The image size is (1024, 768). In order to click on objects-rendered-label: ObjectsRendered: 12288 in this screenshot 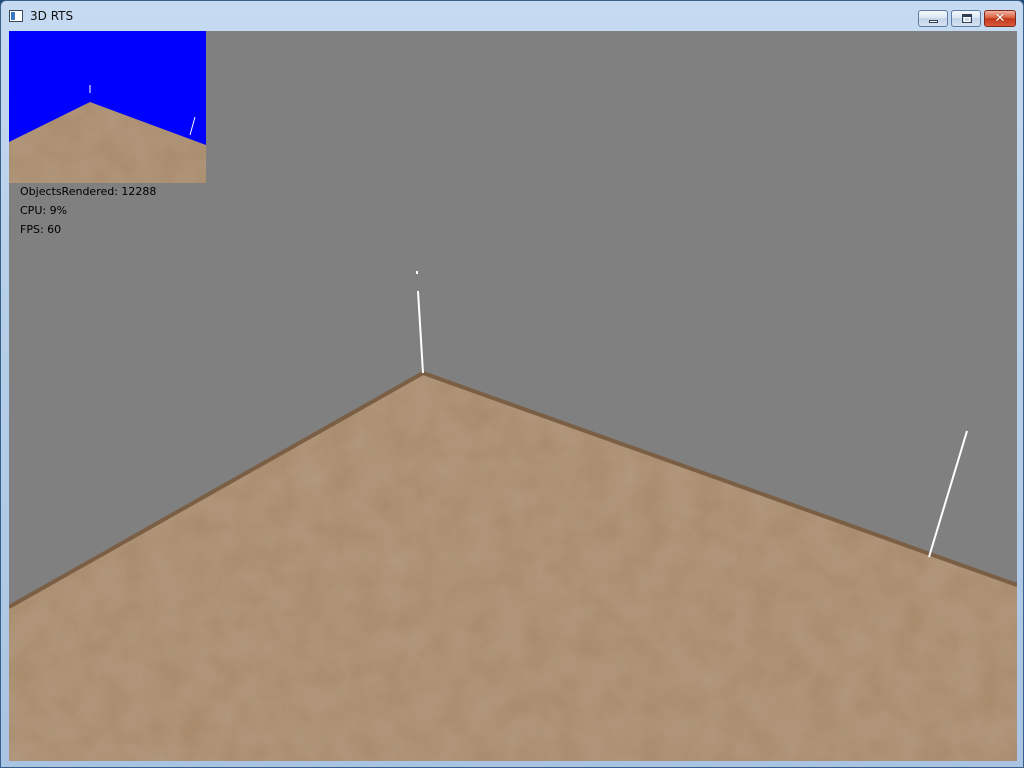, I will do `click(88, 191)`.